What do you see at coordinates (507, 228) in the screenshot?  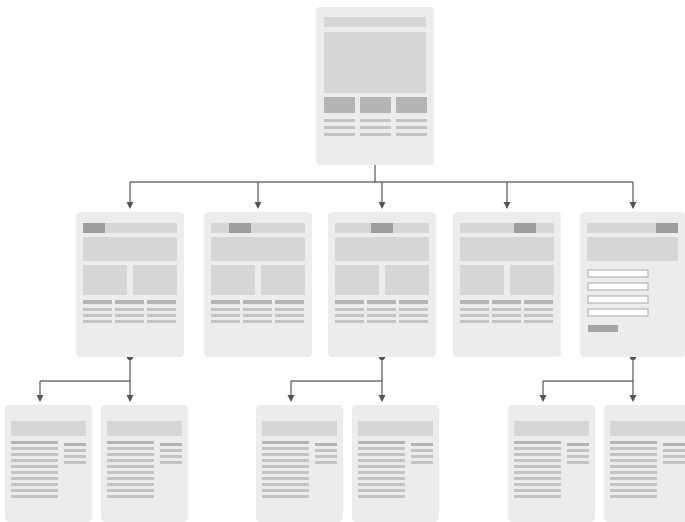 I see `nav-bar` at bounding box center [507, 228].